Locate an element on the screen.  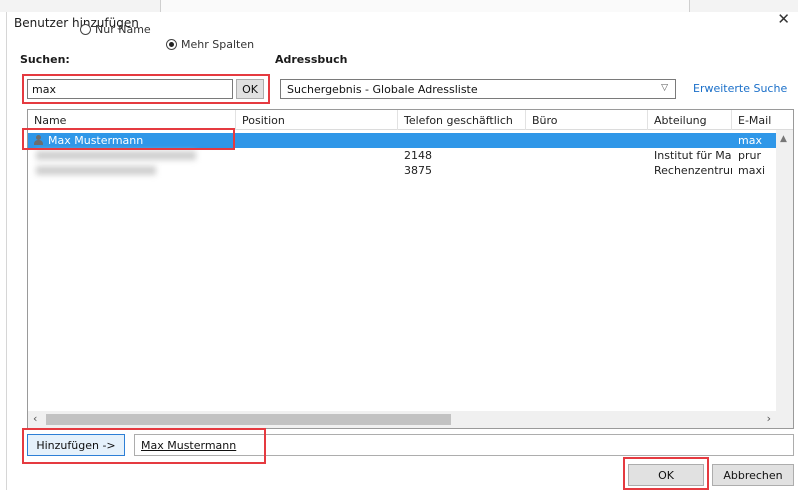
scroll-left-icon: ‹ is located at coordinates (35, 418).